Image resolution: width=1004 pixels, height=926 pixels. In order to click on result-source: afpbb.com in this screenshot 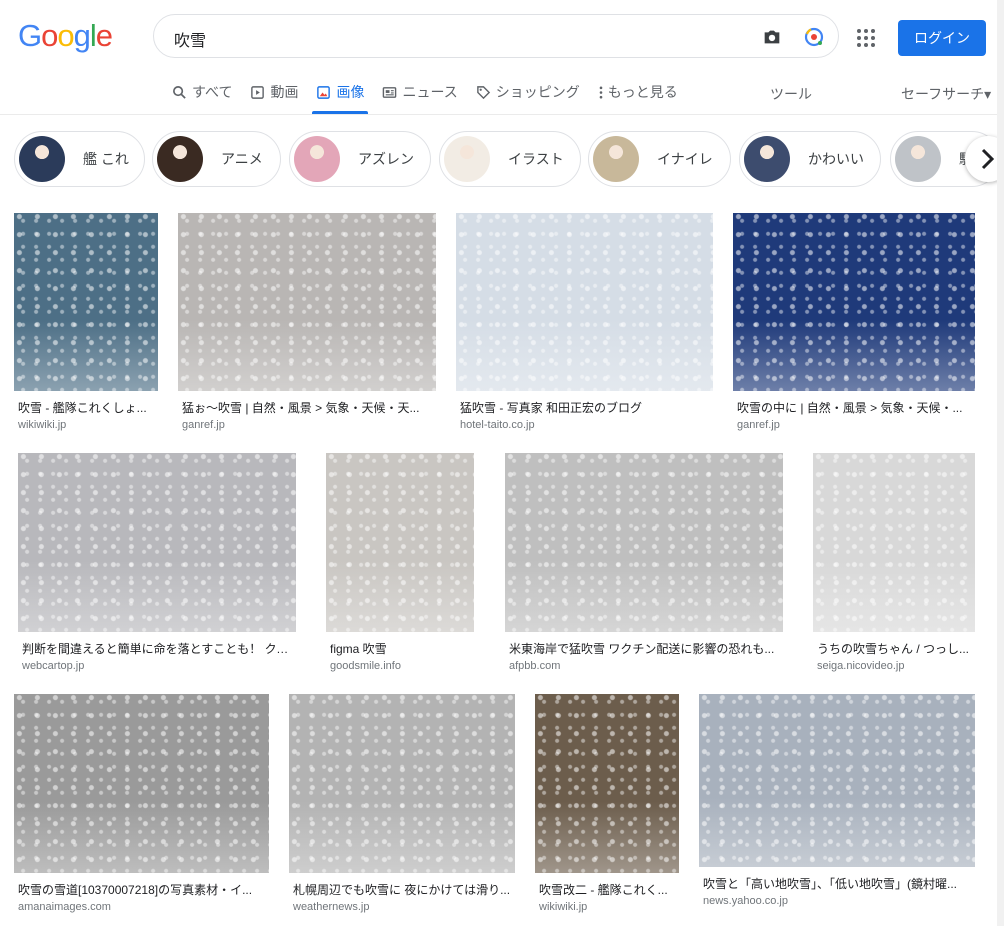, I will do `click(535, 666)`.